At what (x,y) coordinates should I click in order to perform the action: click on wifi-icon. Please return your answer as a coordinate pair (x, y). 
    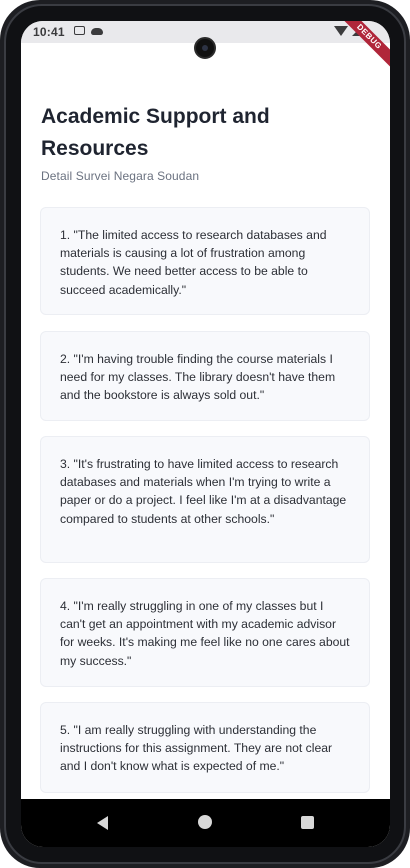
    Looking at the image, I should click on (341, 31).